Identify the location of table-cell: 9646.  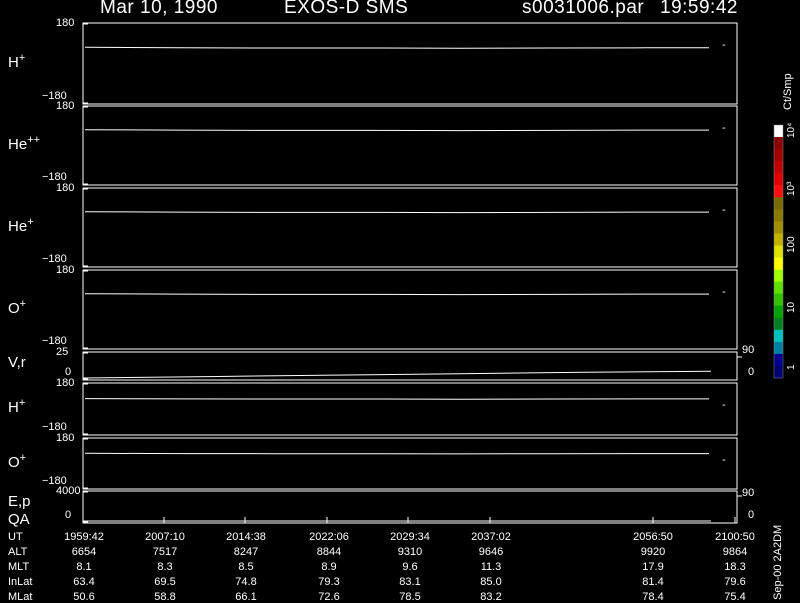
(491, 552).